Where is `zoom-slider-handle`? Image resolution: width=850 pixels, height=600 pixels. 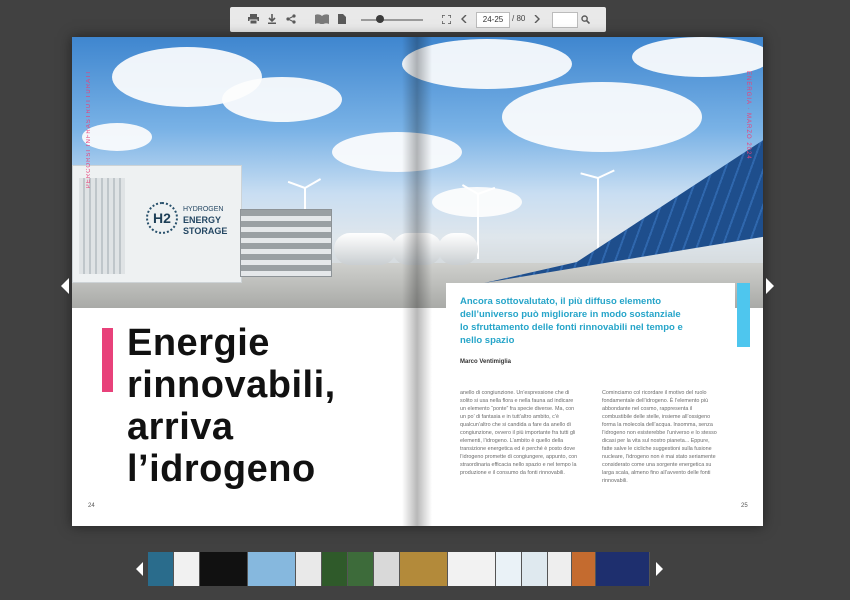
zoom-slider-handle is located at coordinates (379, 19).